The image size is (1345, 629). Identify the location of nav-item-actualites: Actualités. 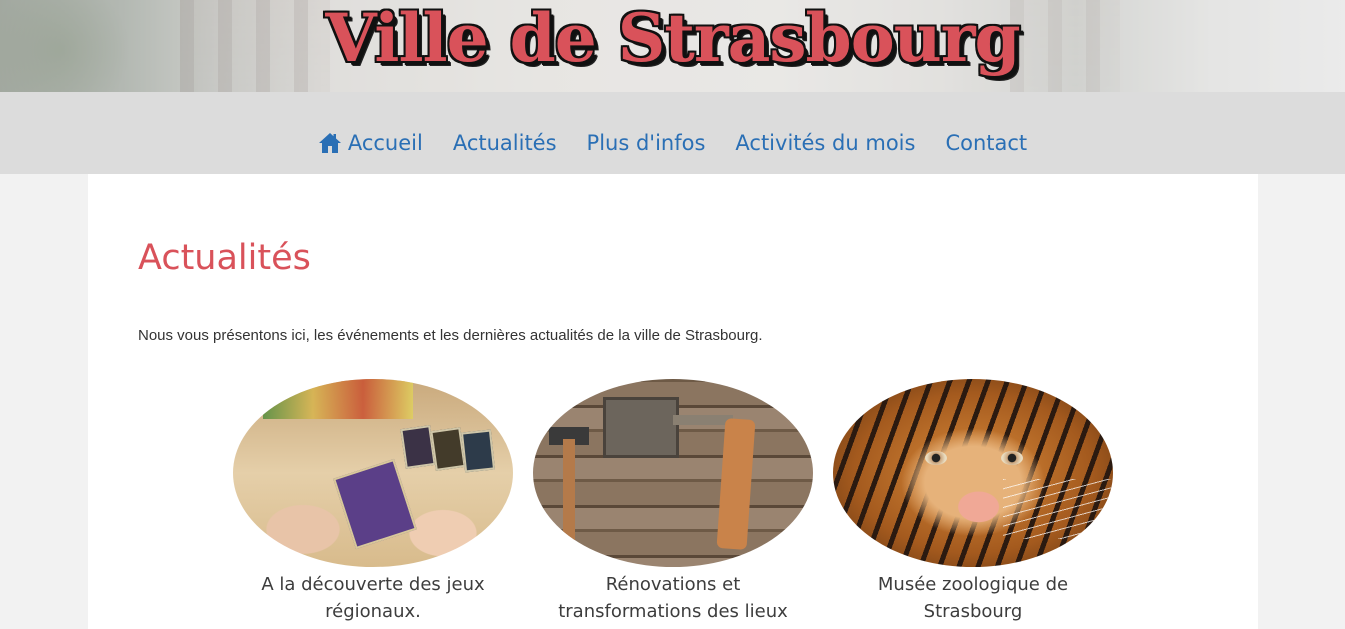
(505, 143).